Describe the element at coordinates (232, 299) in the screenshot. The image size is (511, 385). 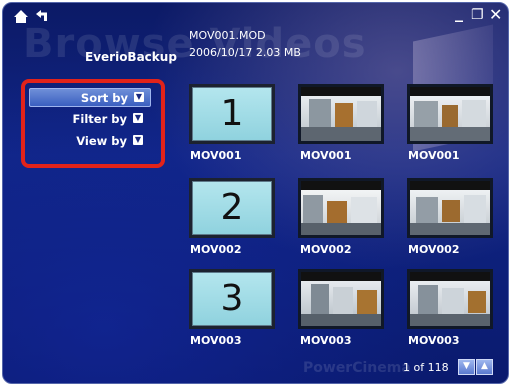
I see `video-number-thumbnail: 3` at that location.